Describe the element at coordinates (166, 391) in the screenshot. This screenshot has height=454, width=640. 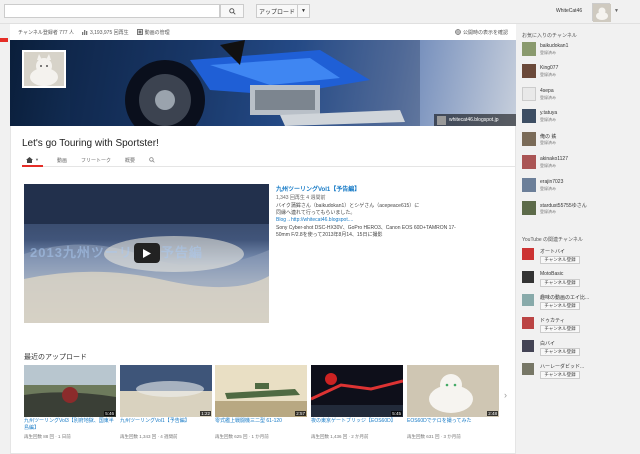
I see `video-thumbnail: 1:22` at that location.